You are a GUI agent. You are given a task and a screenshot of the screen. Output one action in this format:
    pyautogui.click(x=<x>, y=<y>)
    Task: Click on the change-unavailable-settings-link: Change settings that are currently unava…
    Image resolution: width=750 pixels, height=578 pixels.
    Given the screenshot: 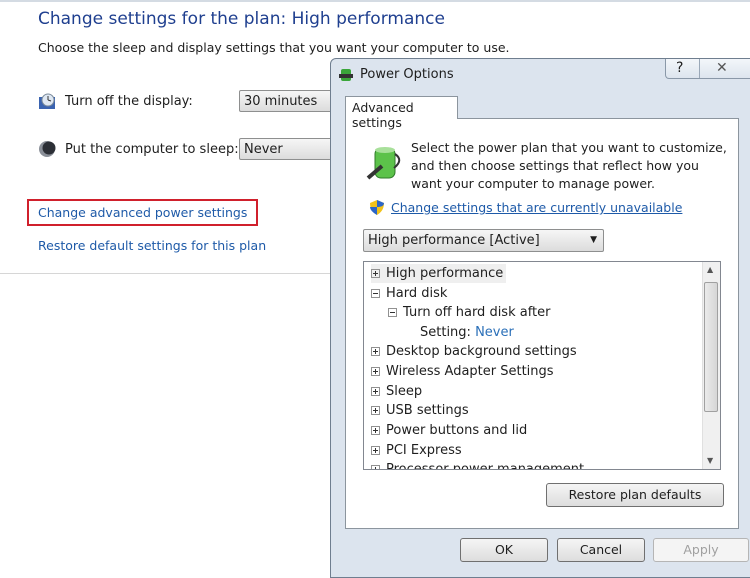 What is the action you would take?
    pyautogui.click(x=536, y=207)
    